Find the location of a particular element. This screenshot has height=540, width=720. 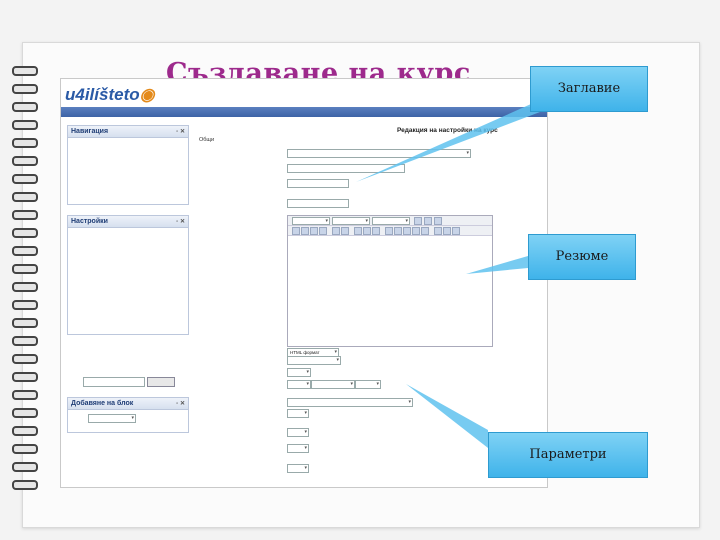

title-callout: Заглавие is located at coordinates (589, 89).